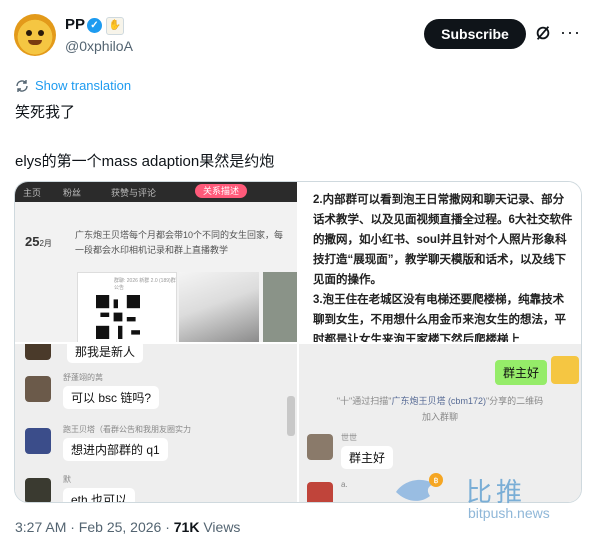 The image size is (593, 542). What do you see at coordinates (291, 416) in the screenshot?
I see `scroll-handle` at bounding box center [291, 416].